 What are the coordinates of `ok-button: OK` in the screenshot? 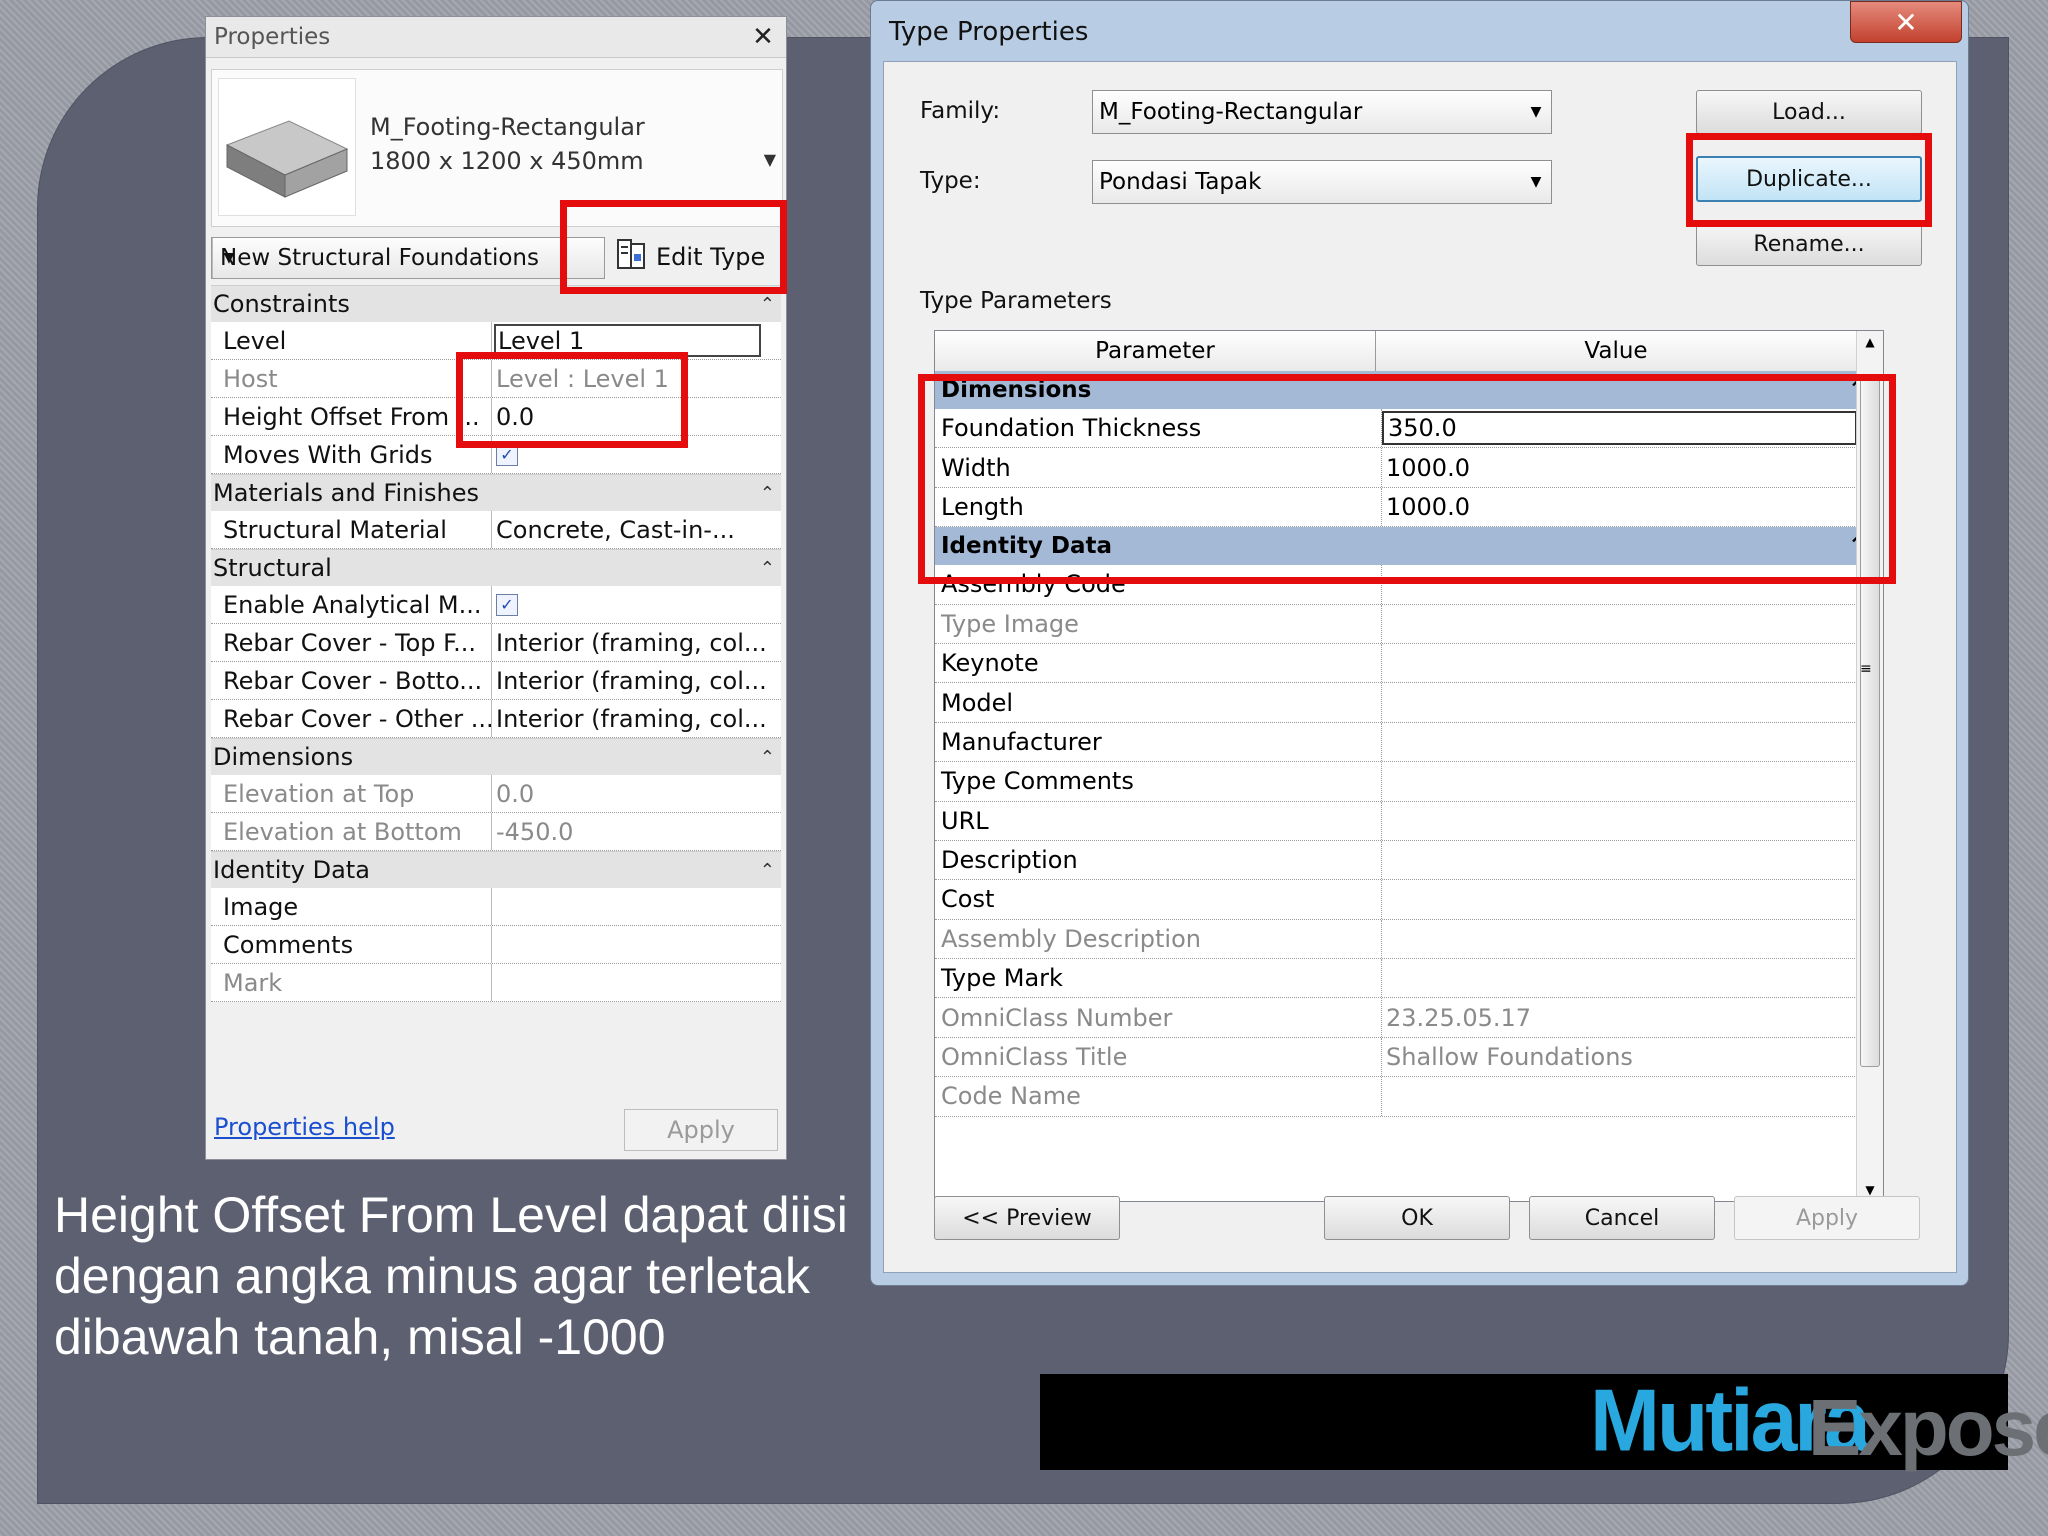 It's located at (1417, 1218).